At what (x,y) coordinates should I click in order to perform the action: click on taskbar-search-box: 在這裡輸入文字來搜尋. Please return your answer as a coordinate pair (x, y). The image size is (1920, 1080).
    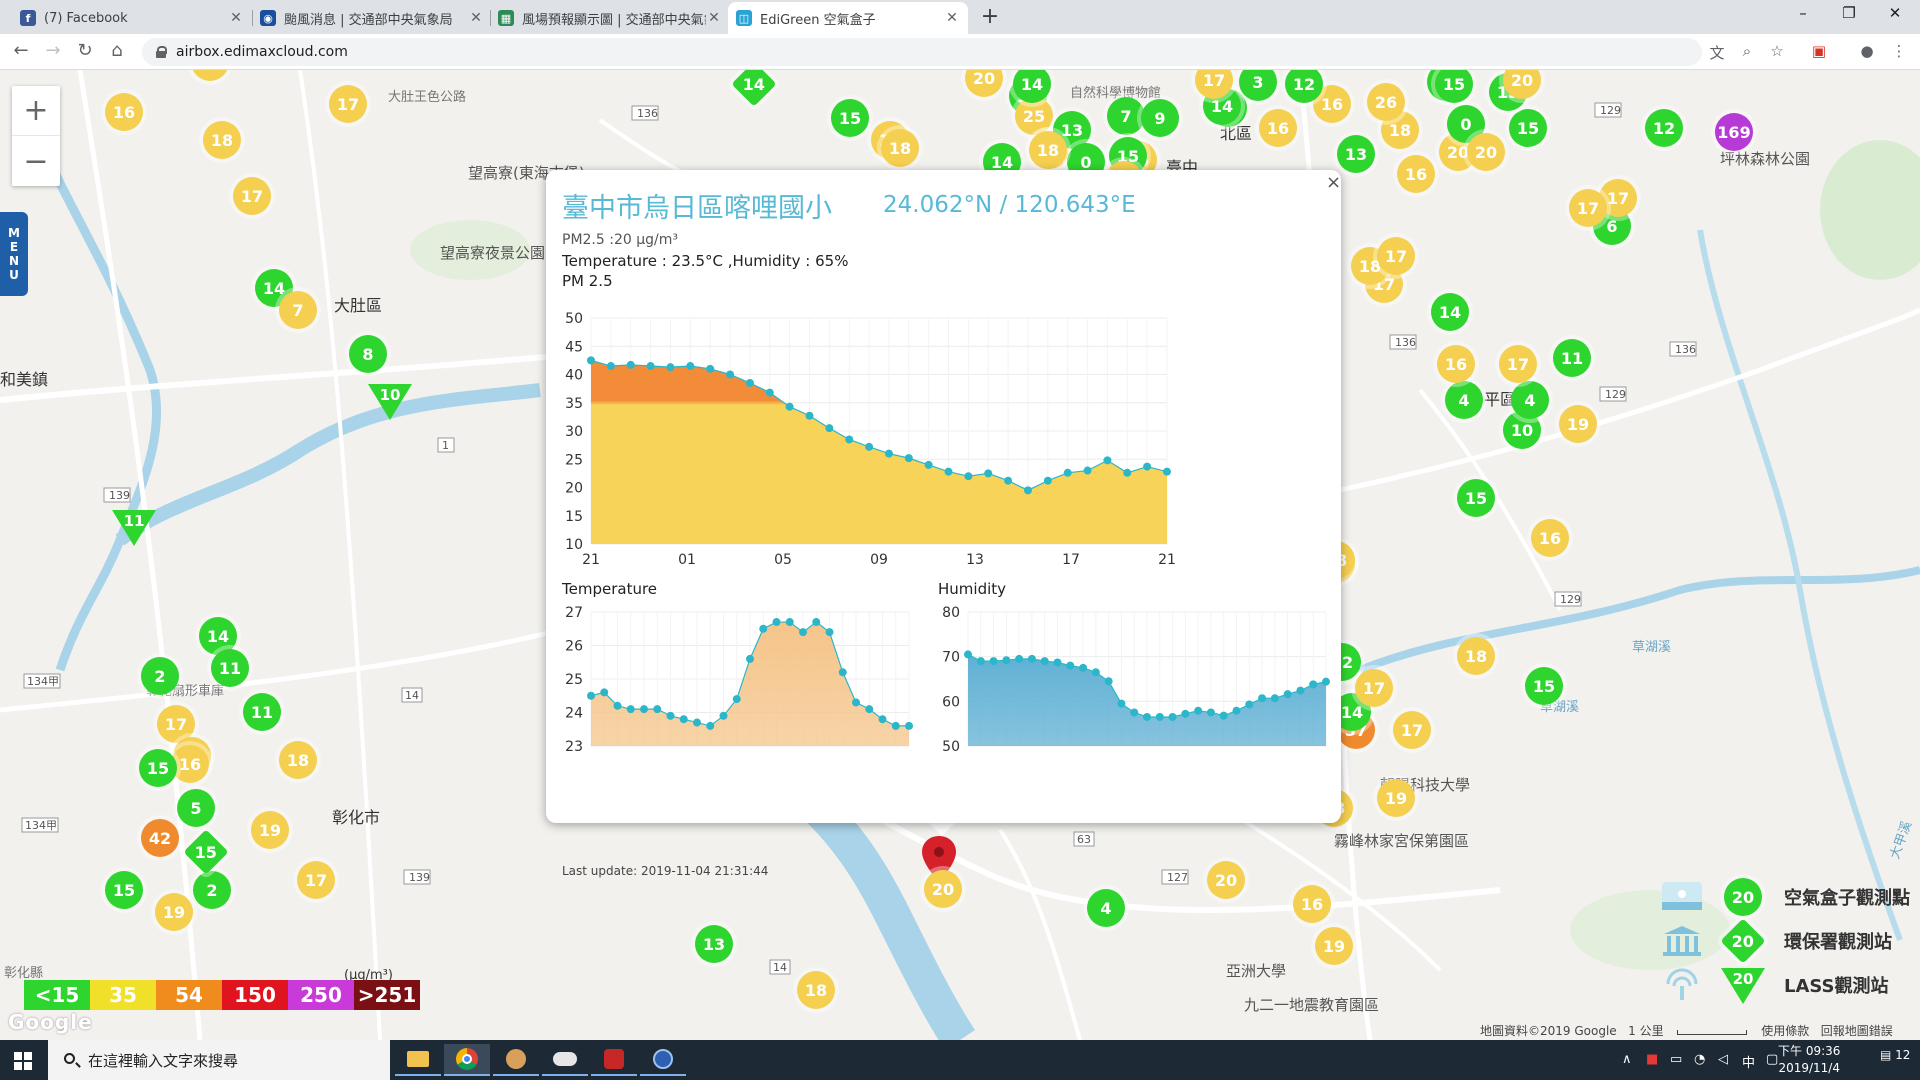
    Looking at the image, I should click on (219, 1060).